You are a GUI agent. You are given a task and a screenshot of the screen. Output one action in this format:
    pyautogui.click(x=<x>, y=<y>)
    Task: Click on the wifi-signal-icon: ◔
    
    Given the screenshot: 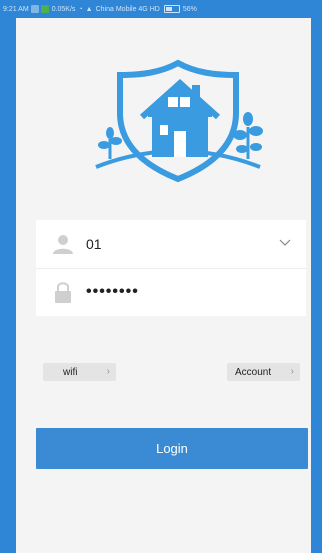 What is the action you would take?
    pyautogui.click(x=80, y=9)
    